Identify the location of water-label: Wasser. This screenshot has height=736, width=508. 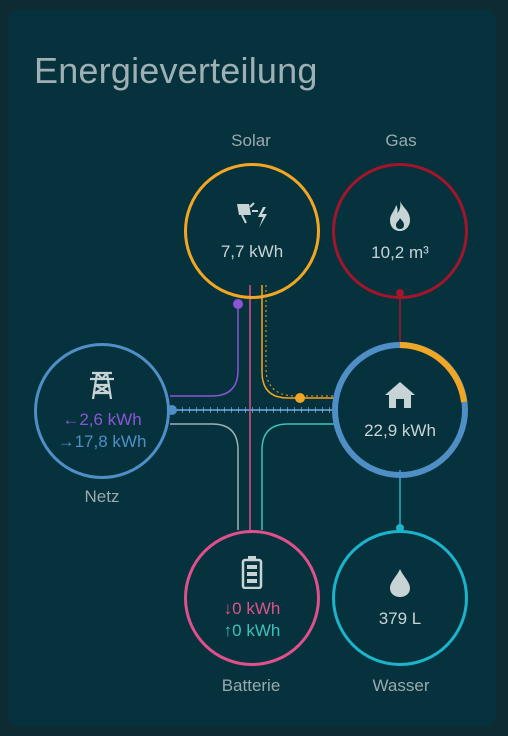
(401, 685).